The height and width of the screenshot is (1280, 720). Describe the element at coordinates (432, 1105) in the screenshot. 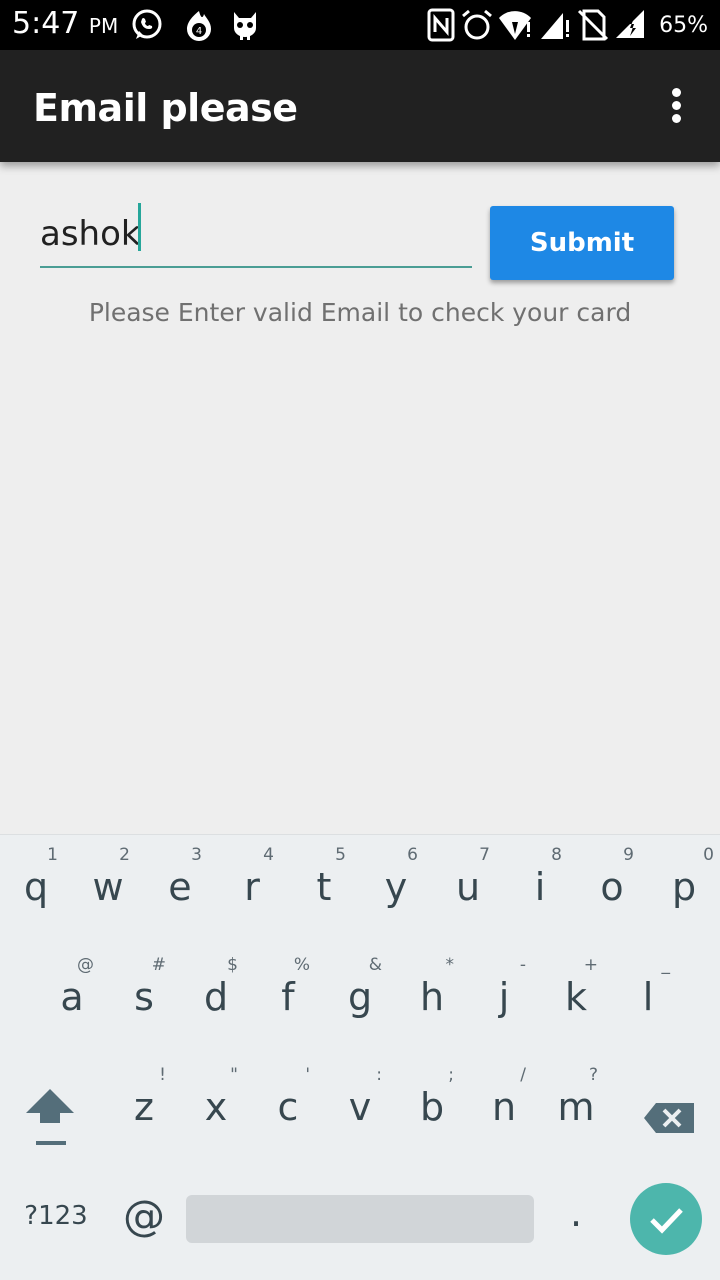

I see `key-b: ; b` at that location.